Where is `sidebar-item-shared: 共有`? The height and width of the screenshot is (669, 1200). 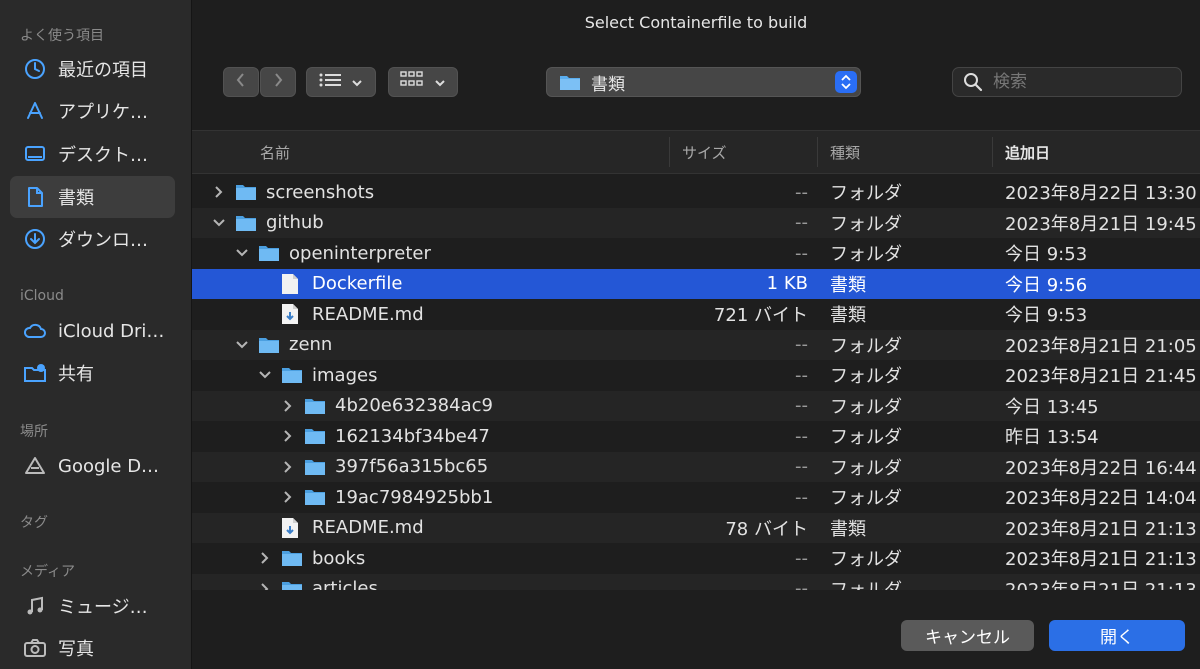
sidebar-item-shared: 共有 is located at coordinates (92, 373).